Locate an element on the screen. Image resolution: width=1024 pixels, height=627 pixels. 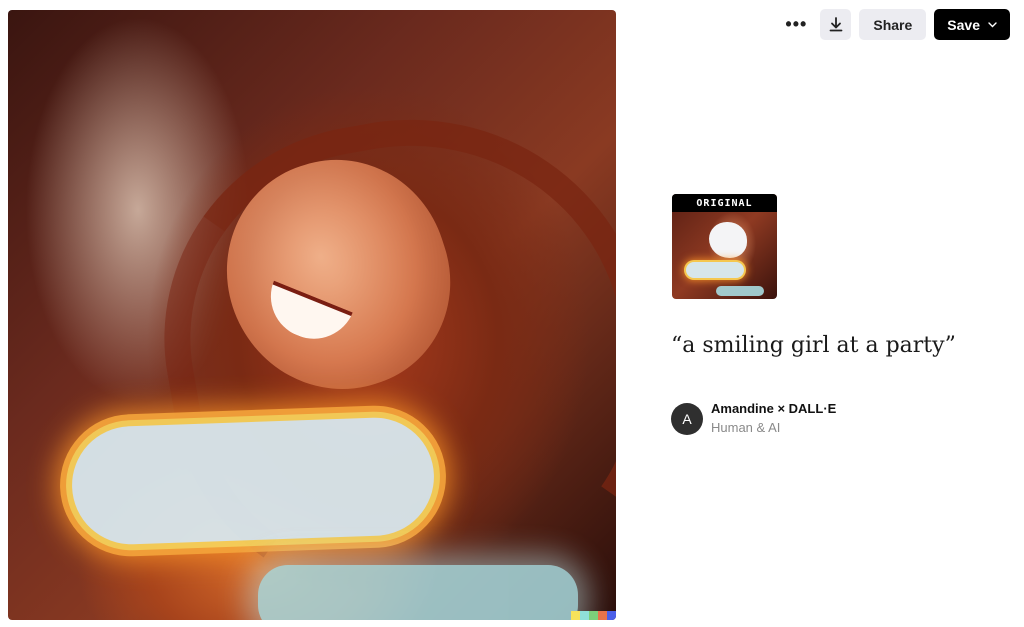
author-role: Human & AI is located at coordinates (746, 427).